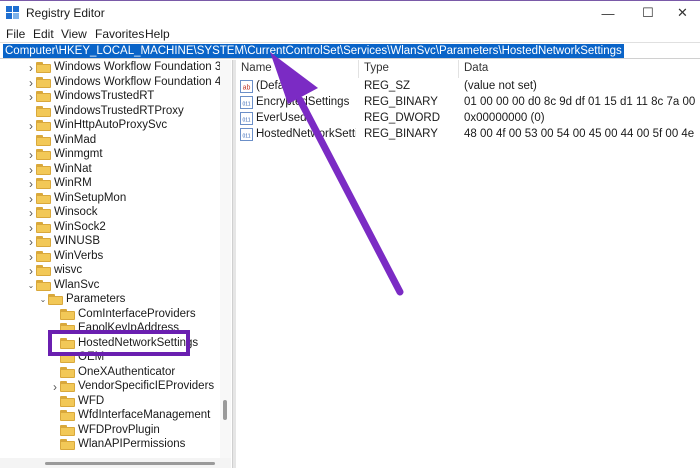  I want to click on menu-view: View, so click(74, 34).